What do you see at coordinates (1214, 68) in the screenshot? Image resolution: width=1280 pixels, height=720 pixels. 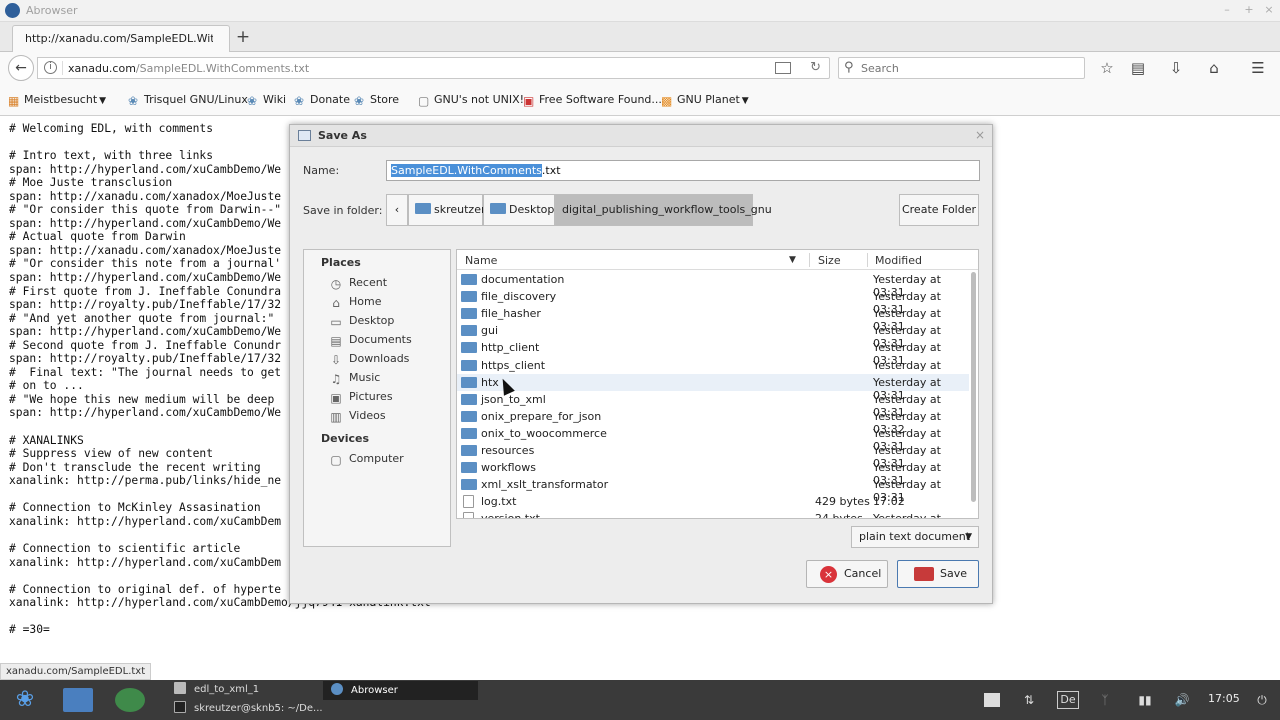 I see `home-icon: ⌂` at bounding box center [1214, 68].